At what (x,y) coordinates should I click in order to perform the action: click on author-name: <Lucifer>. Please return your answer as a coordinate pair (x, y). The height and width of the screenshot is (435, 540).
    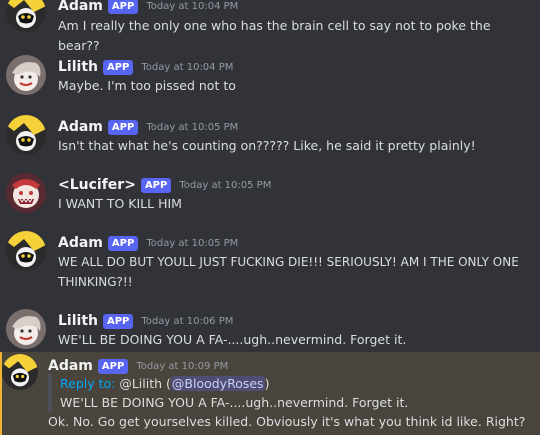
    Looking at the image, I should click on (97, 185).